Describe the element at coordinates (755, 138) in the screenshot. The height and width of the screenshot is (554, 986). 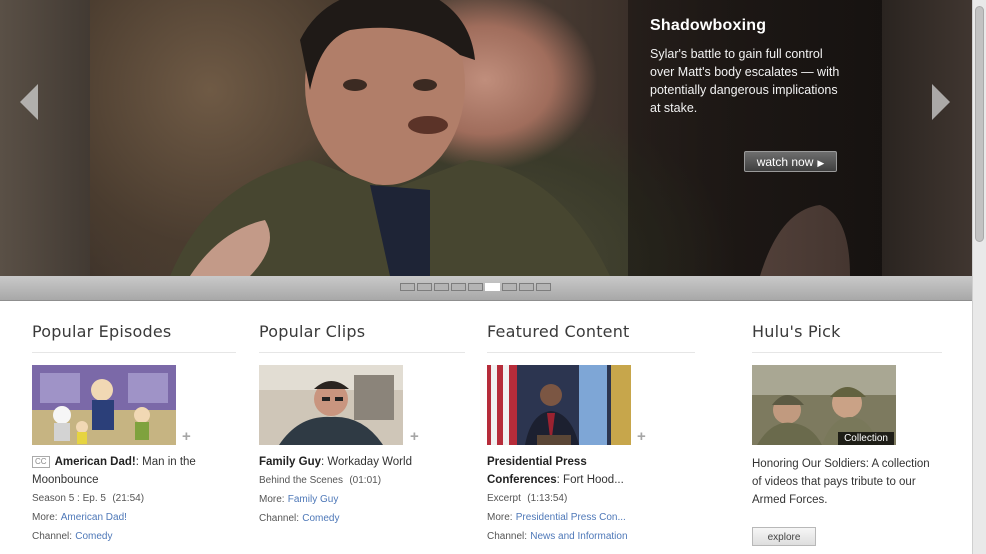
I see `hero-info-panel` at that location.